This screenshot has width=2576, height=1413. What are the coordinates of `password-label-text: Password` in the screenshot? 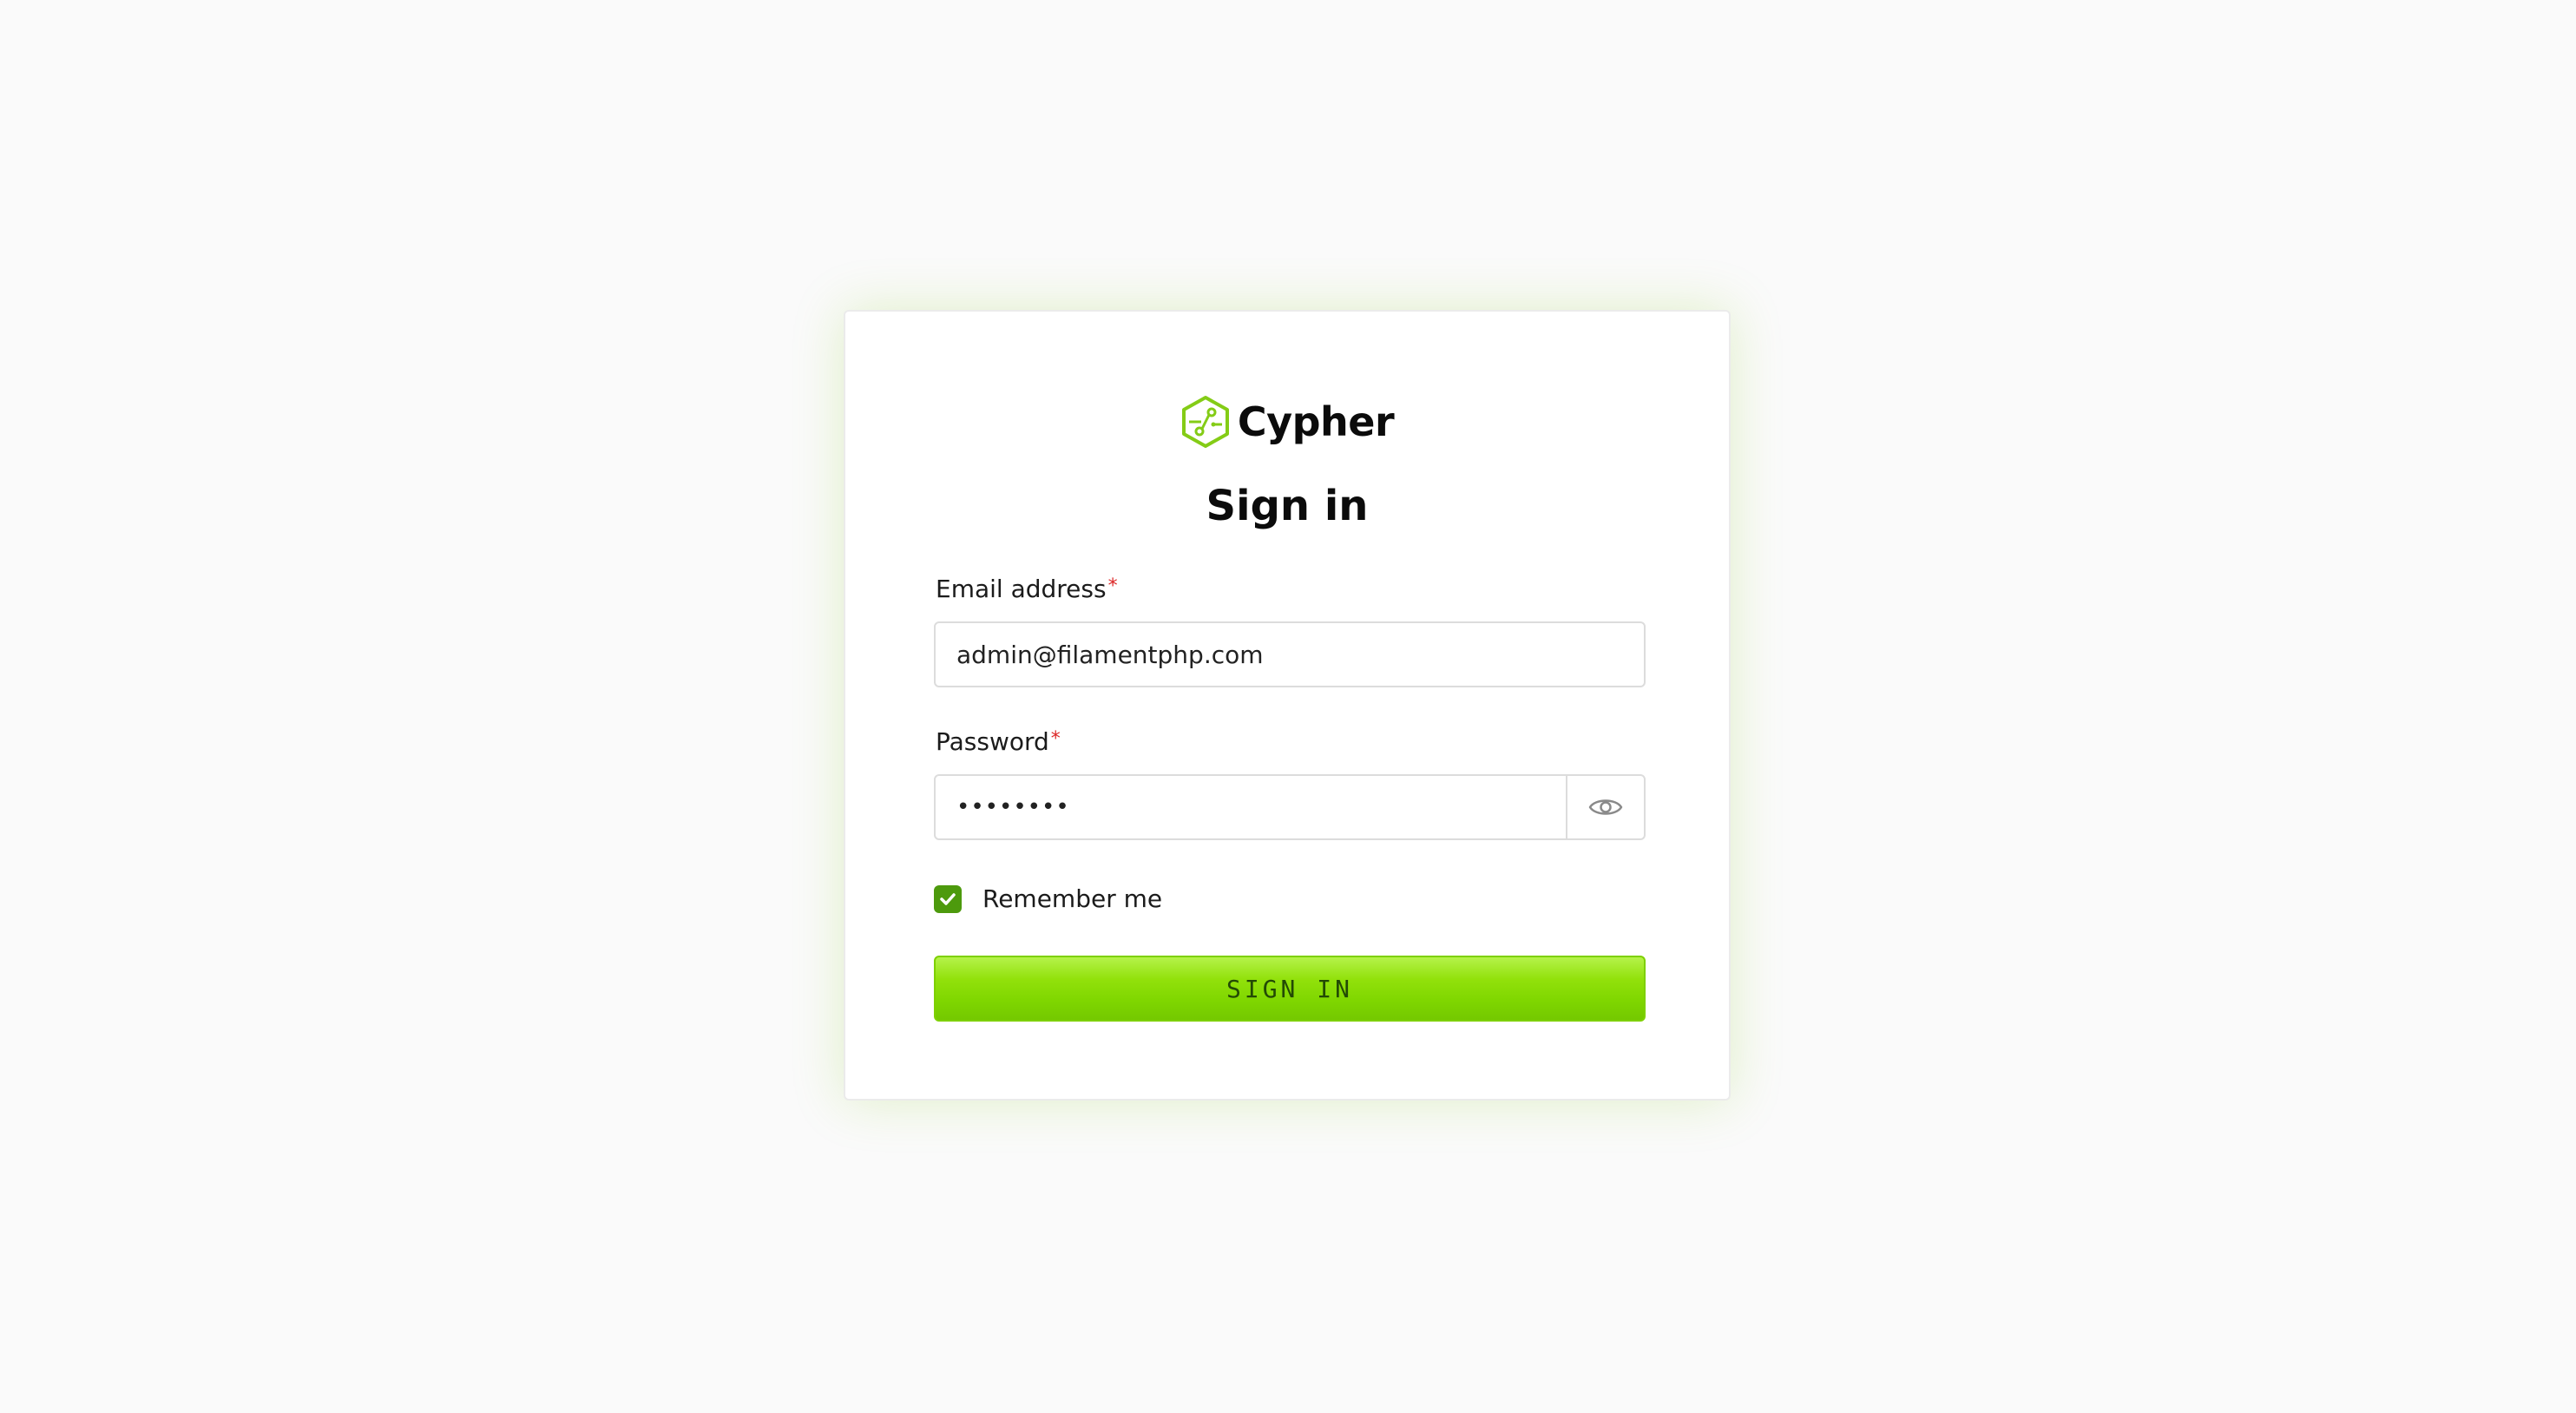 It's located at (993, 741).